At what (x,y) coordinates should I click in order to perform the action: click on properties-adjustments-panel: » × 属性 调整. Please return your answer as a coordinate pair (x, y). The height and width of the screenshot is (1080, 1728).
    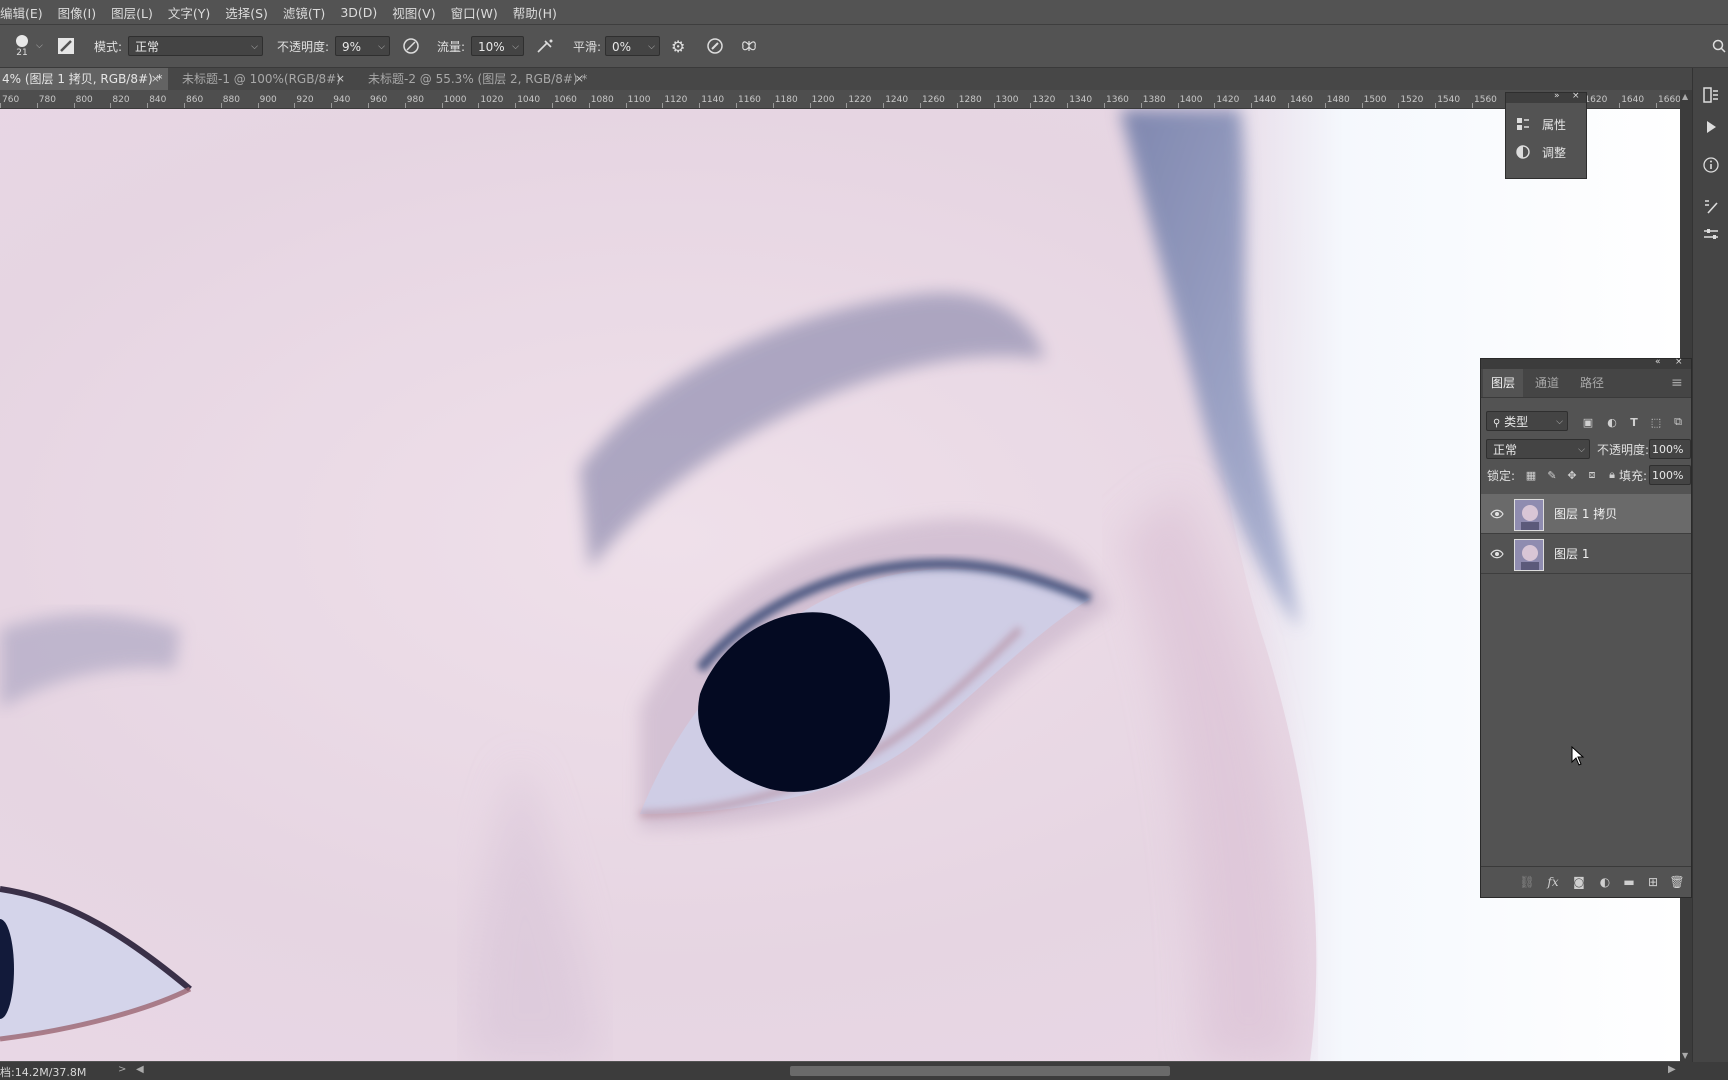
    Looking at the image, I should click on (1546, 135).